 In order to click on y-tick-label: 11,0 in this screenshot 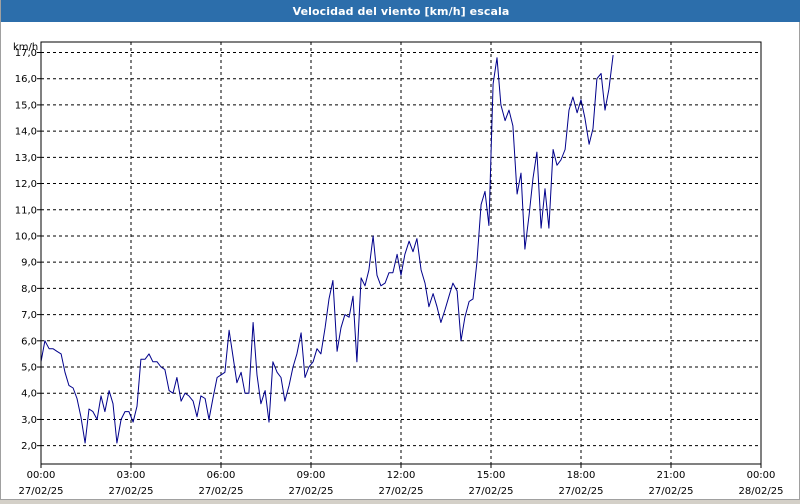, I will do `click(26, 210)`.